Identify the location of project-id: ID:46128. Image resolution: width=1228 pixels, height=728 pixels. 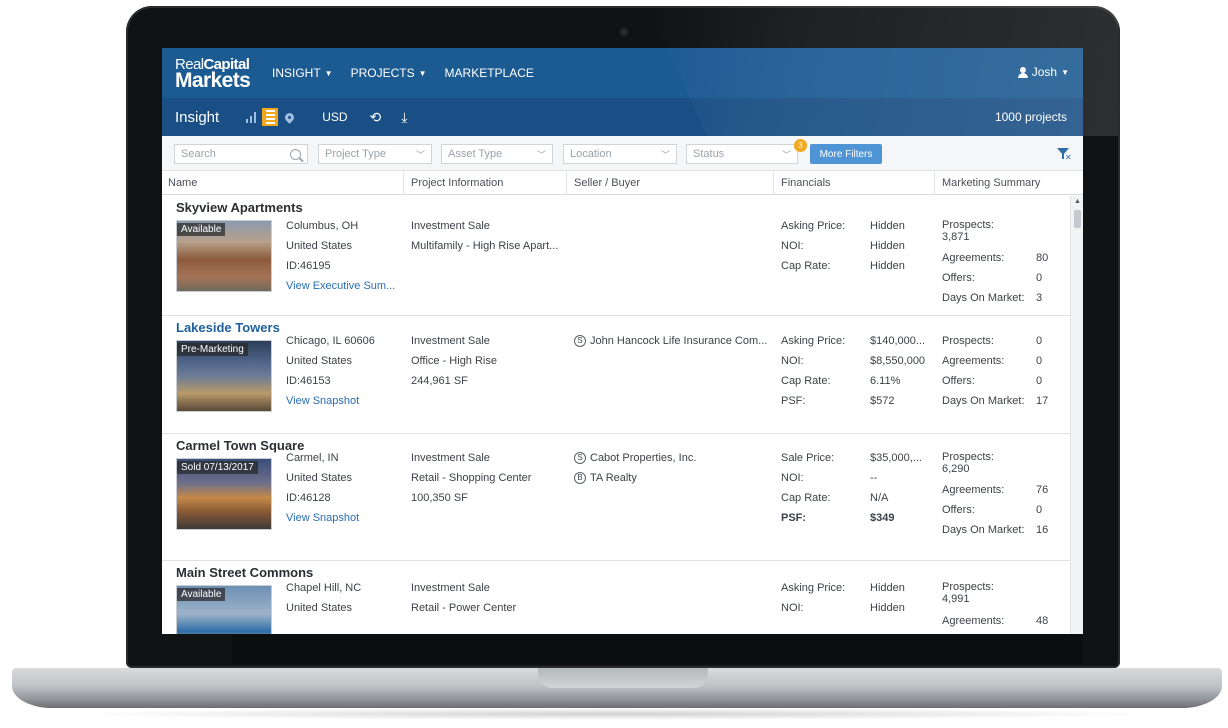
(308, 498).